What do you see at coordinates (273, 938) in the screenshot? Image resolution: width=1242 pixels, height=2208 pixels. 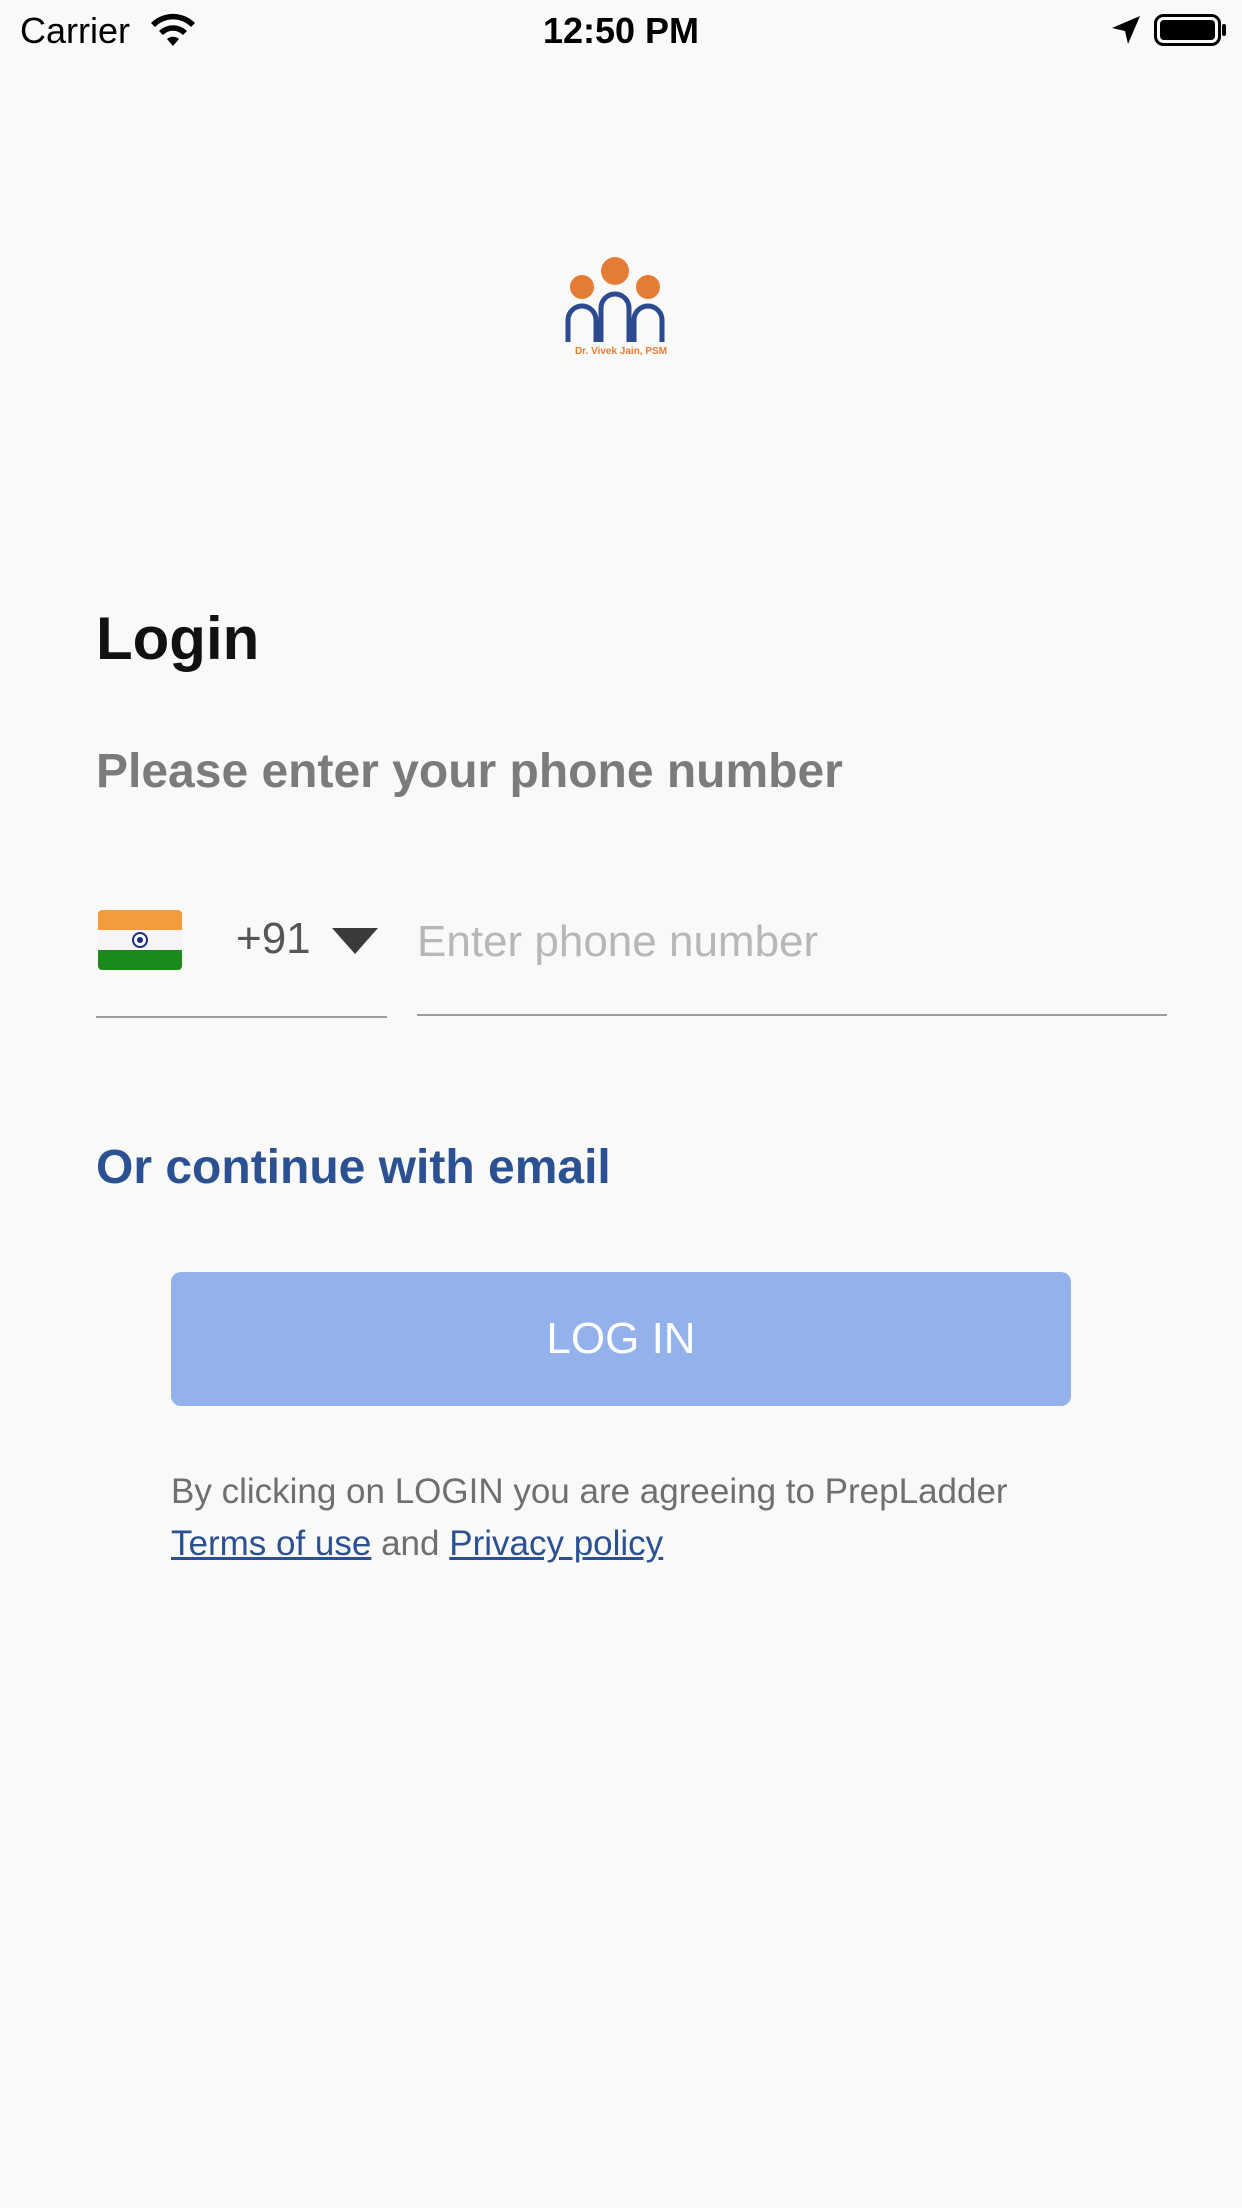 I see `dial-code: +91` at bounding box center [273, 938].